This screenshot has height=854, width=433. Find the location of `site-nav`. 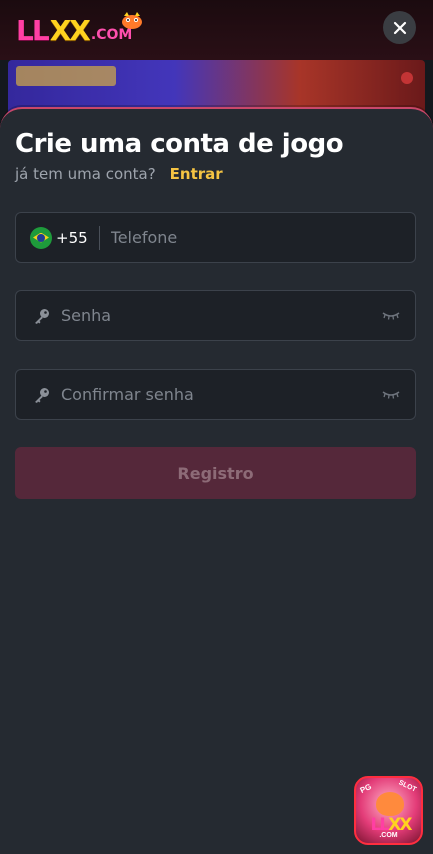

site-nav is located at coordinates (190, 28).